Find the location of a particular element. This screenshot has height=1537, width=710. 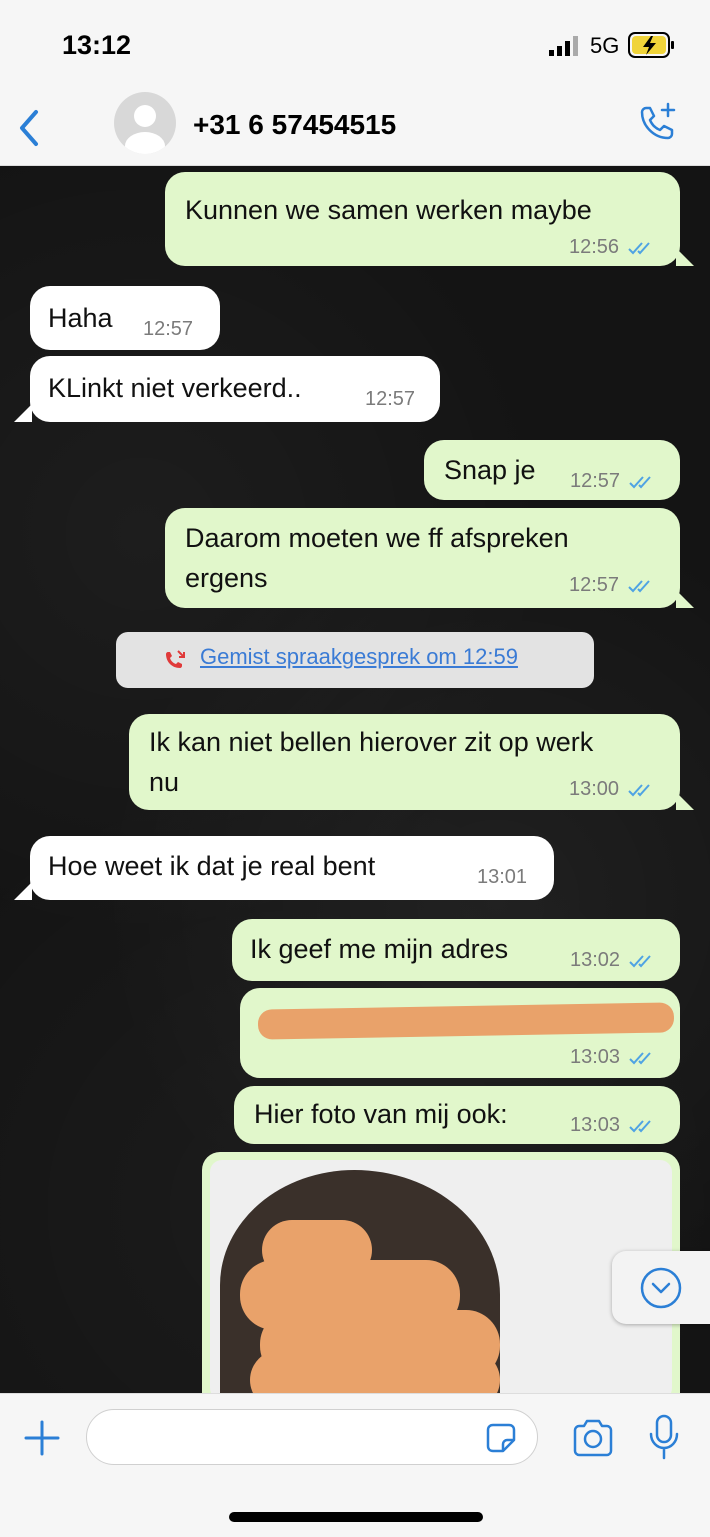

message-bubble-incoming: KLinkt niet verkeerd.. 12:57 is located at coordinates (235, 389).